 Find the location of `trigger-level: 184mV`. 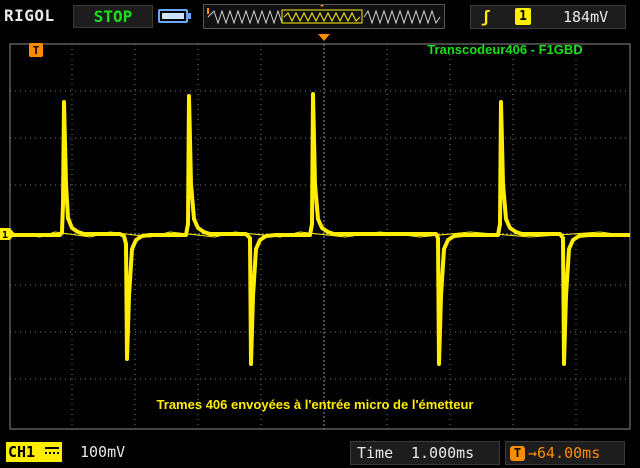

trigger-level: 184mV is located at coordinates (586, 17).